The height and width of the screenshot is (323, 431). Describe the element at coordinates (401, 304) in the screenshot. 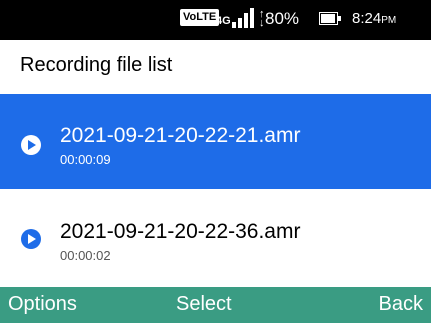

I see `back-softkey: Back` at that location.